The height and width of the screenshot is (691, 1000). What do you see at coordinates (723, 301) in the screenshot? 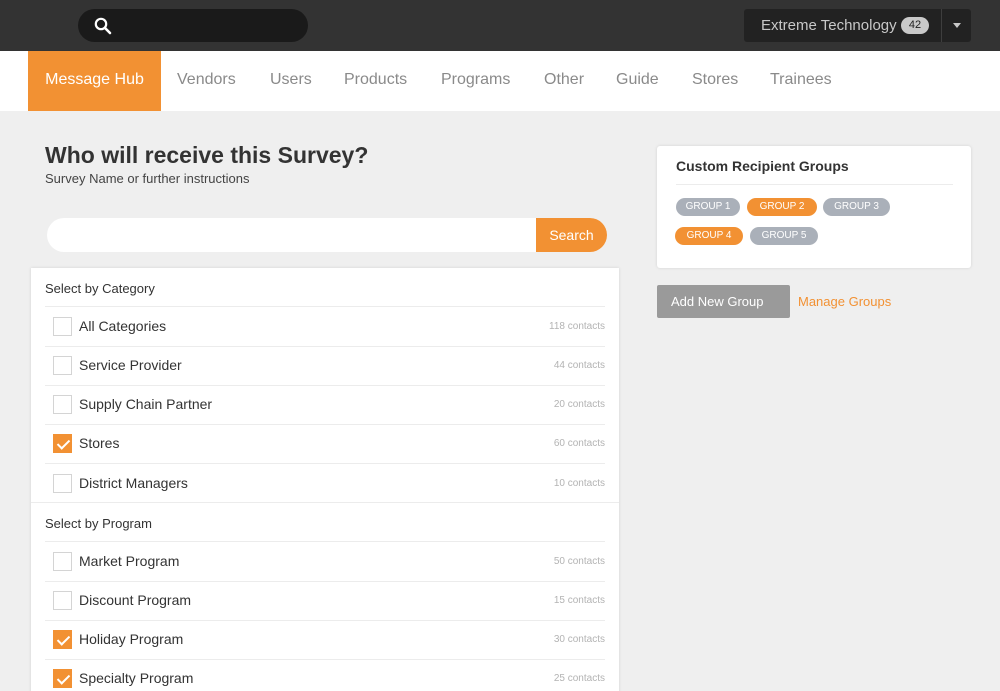
I see `add-new-group-button: Add New Group` at bounding box center [723, 301].